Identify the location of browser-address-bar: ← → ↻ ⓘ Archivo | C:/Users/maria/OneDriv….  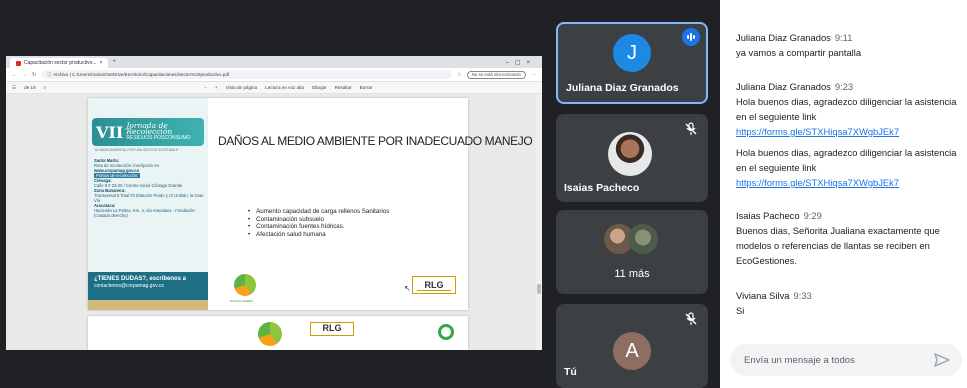
(274, 75).